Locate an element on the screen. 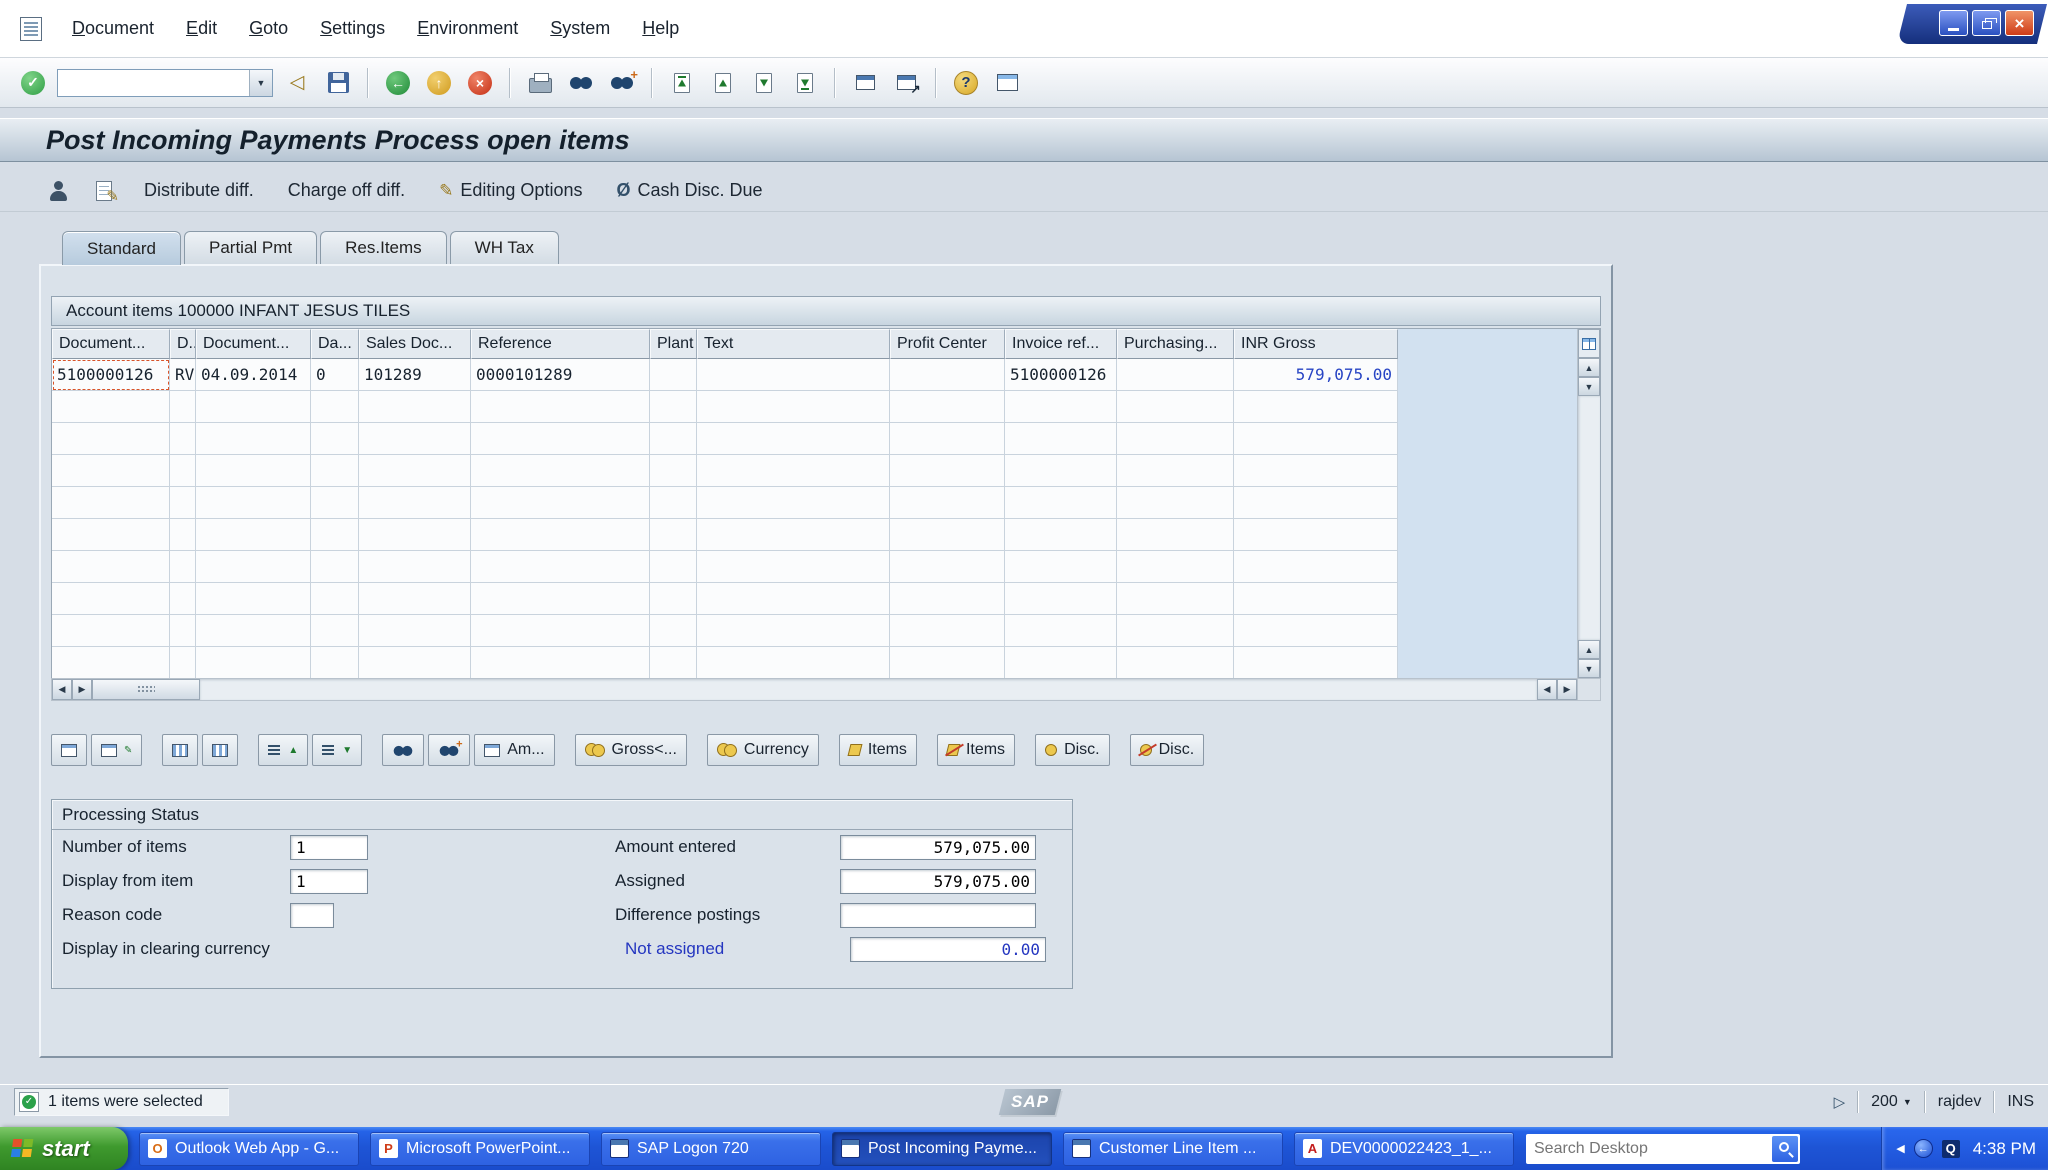 The height and width of the screenshot is (1170, 2048). scroll-right-button: ▶ is located at coordinates (82, 689).